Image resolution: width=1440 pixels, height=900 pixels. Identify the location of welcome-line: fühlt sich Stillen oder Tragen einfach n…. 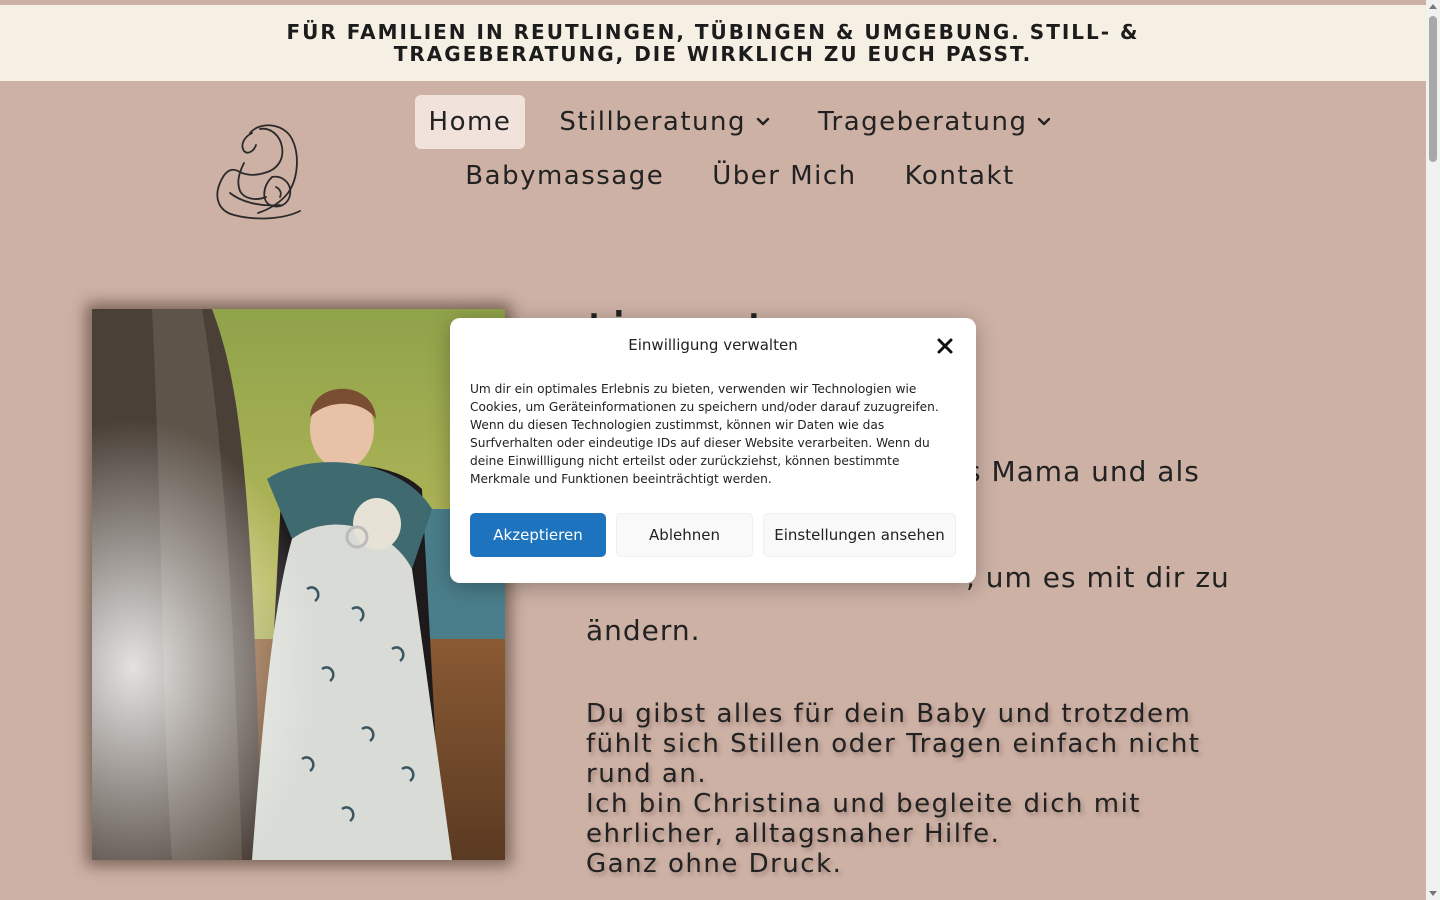
(893, 744).